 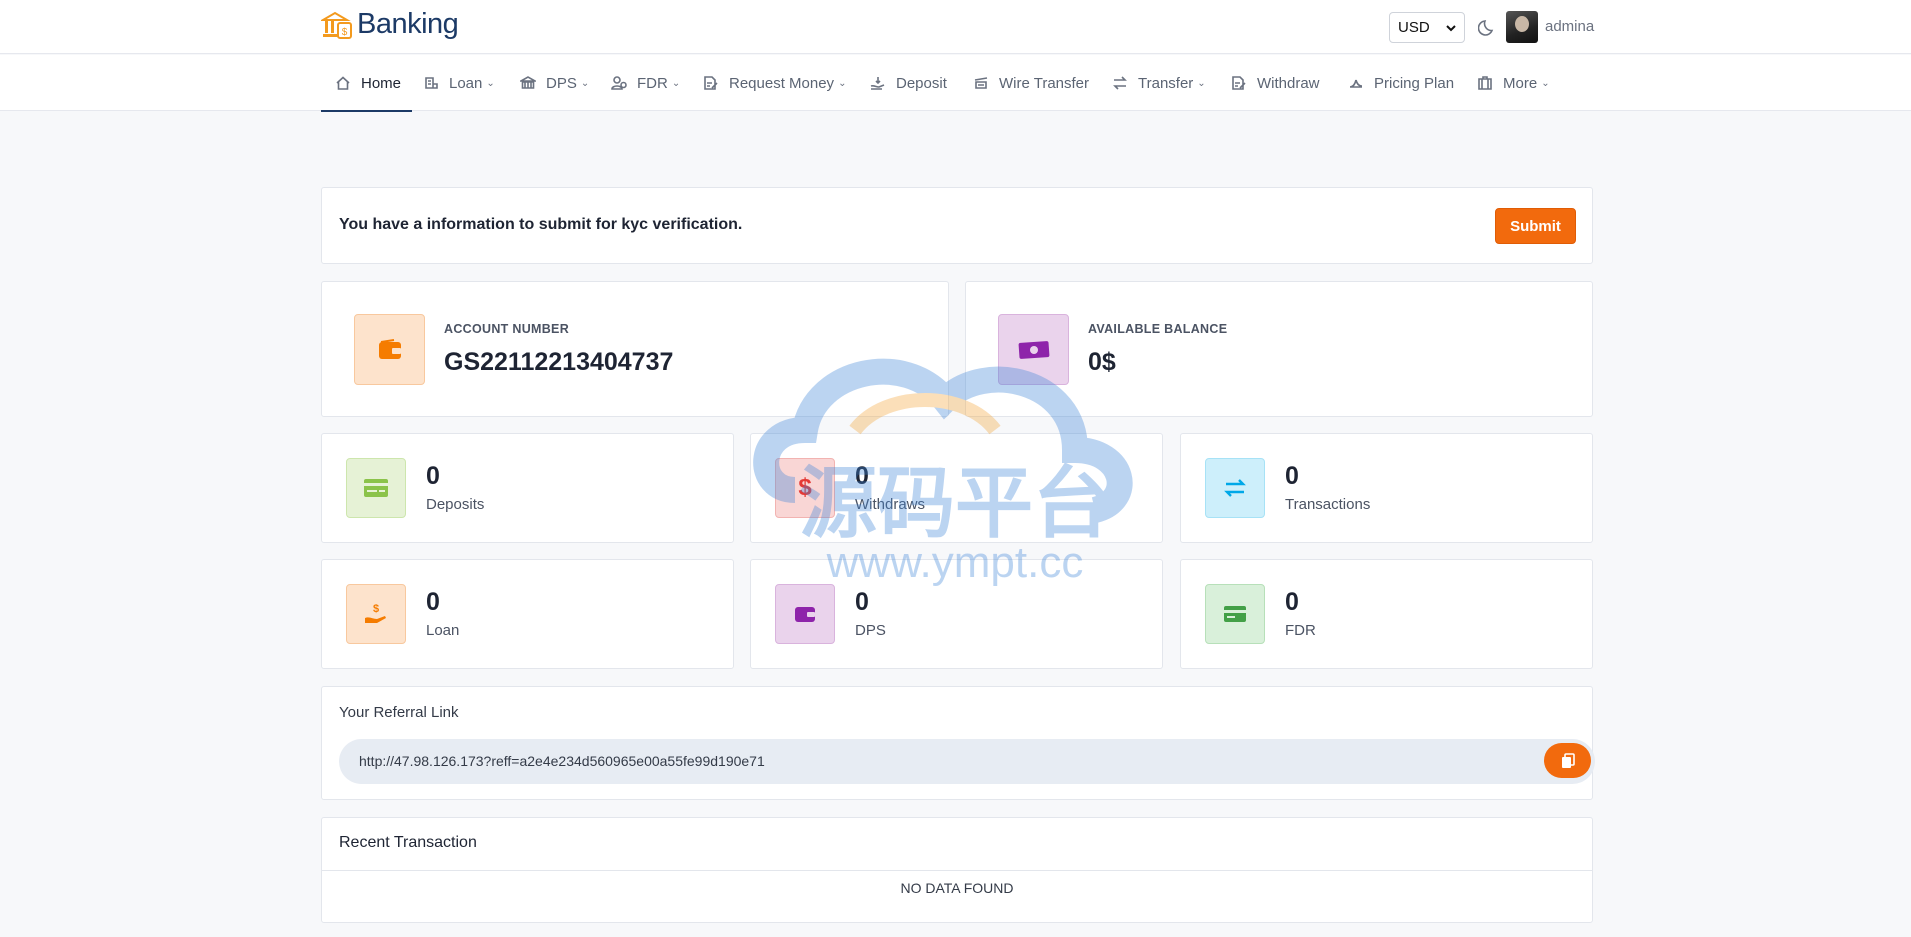 I want to click on available-balance-label: AVAILABLE BALANCE, so click(x=1158, y=329).